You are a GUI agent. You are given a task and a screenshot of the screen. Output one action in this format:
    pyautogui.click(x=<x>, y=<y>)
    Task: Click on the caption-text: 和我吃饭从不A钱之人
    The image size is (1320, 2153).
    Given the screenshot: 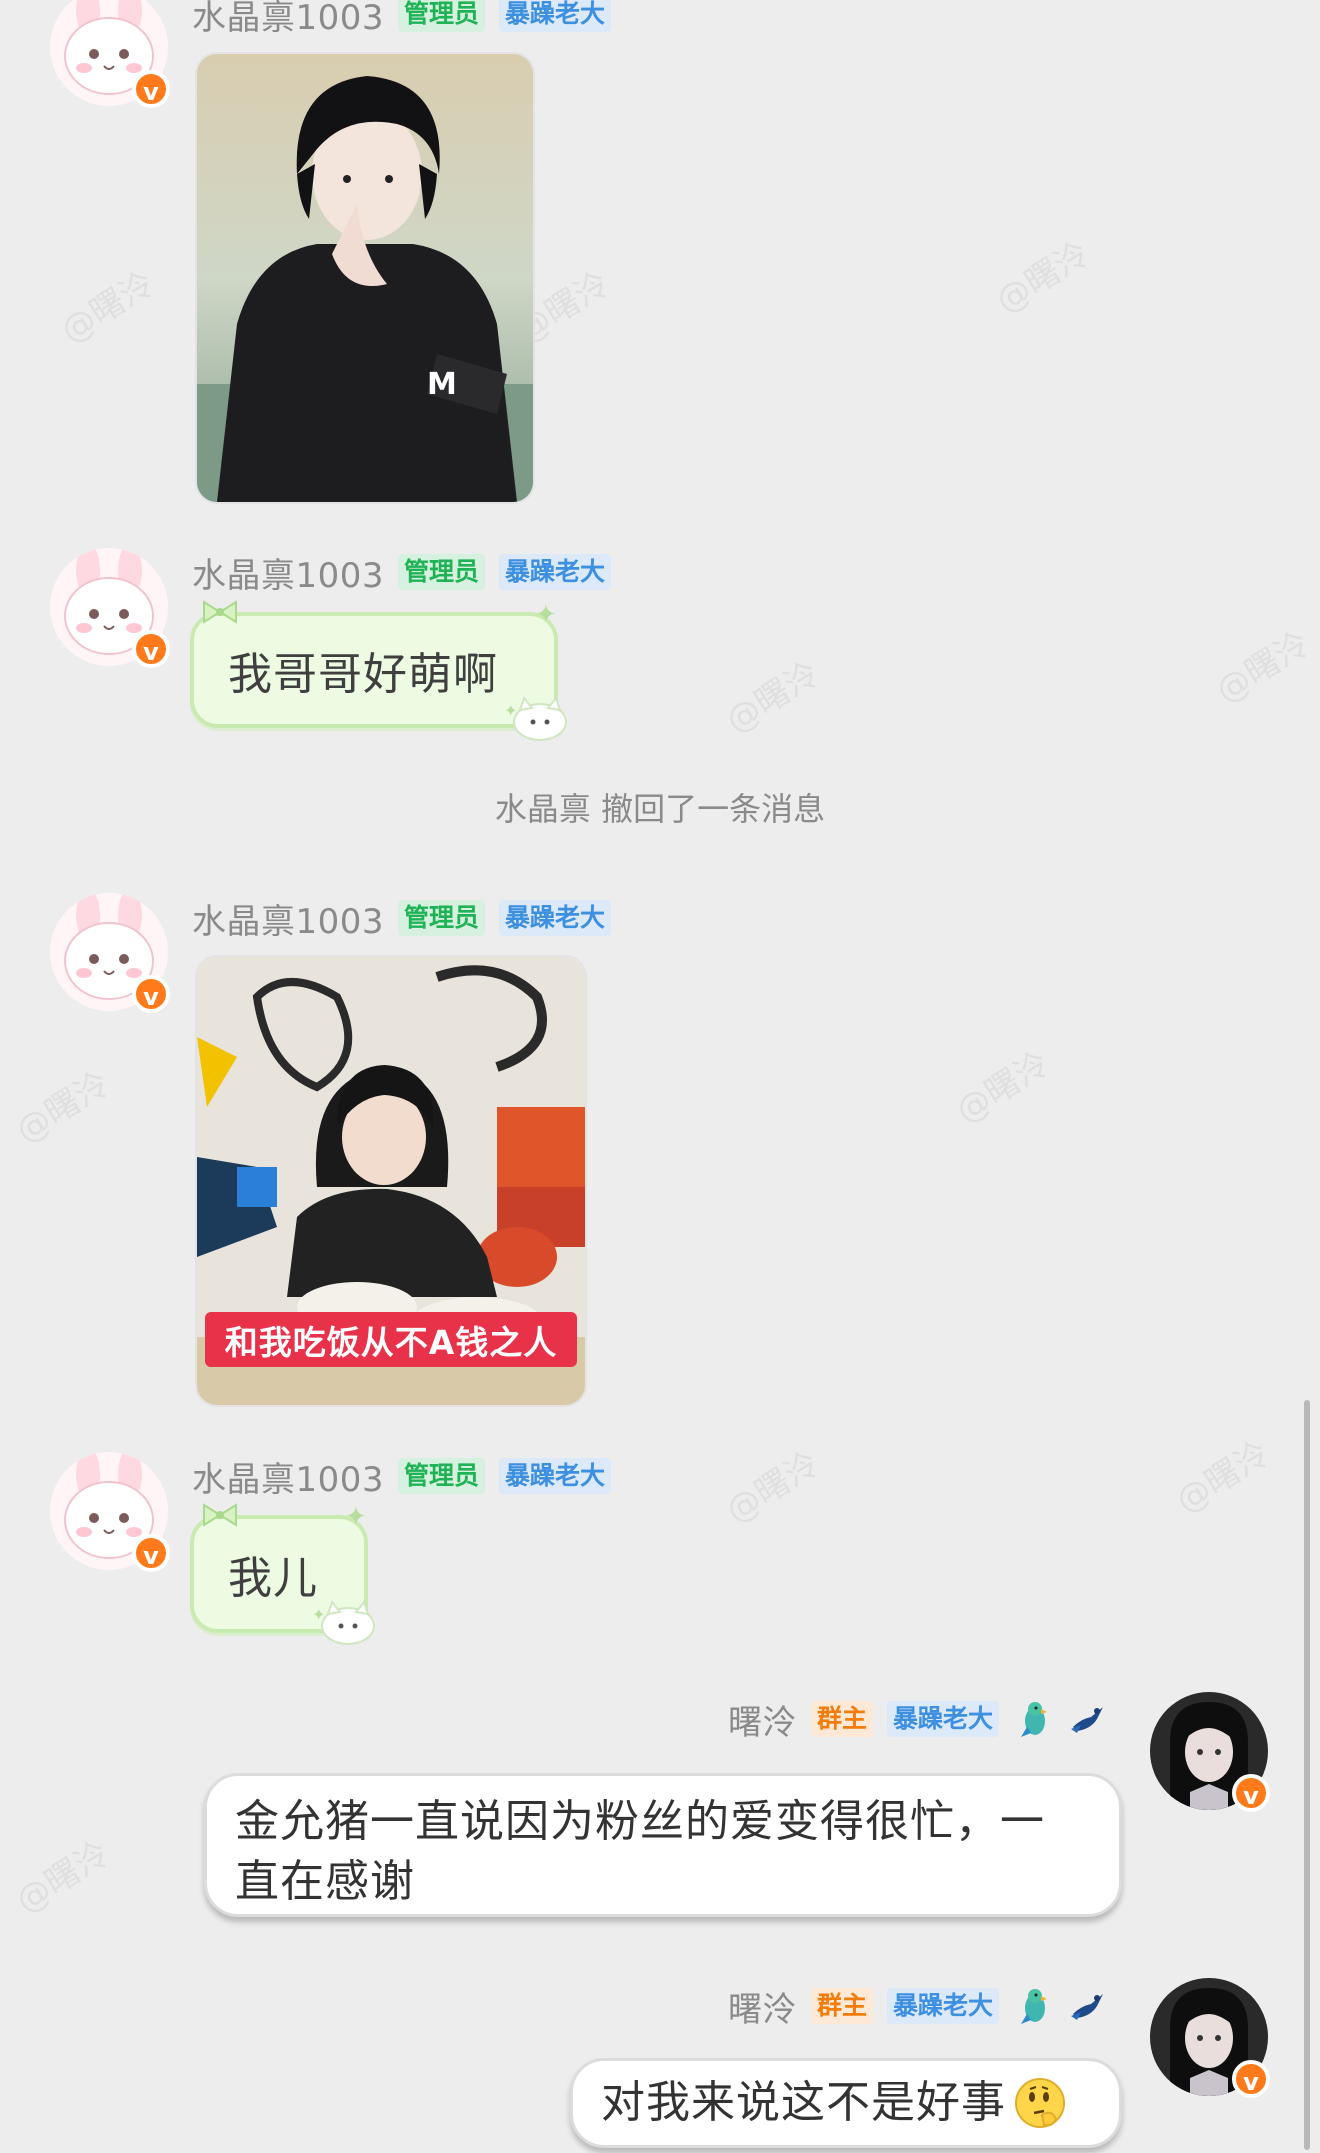 What is the action you would take?
    pyautogui.click(x=391, y=1342)
    